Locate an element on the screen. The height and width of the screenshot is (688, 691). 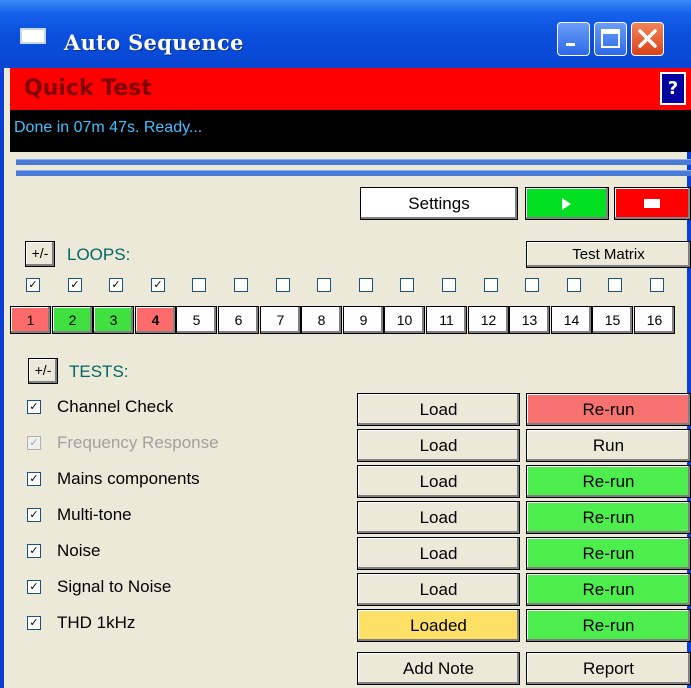
loops-toggle-button: +/- is located at coordinates (40, 254).